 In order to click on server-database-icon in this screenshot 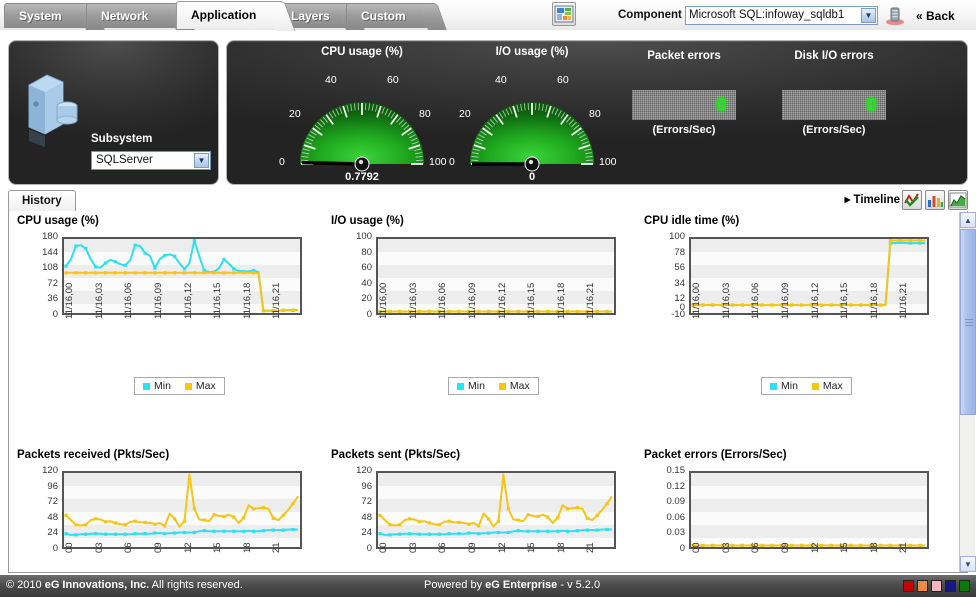, I will do `click(52, 112)`.